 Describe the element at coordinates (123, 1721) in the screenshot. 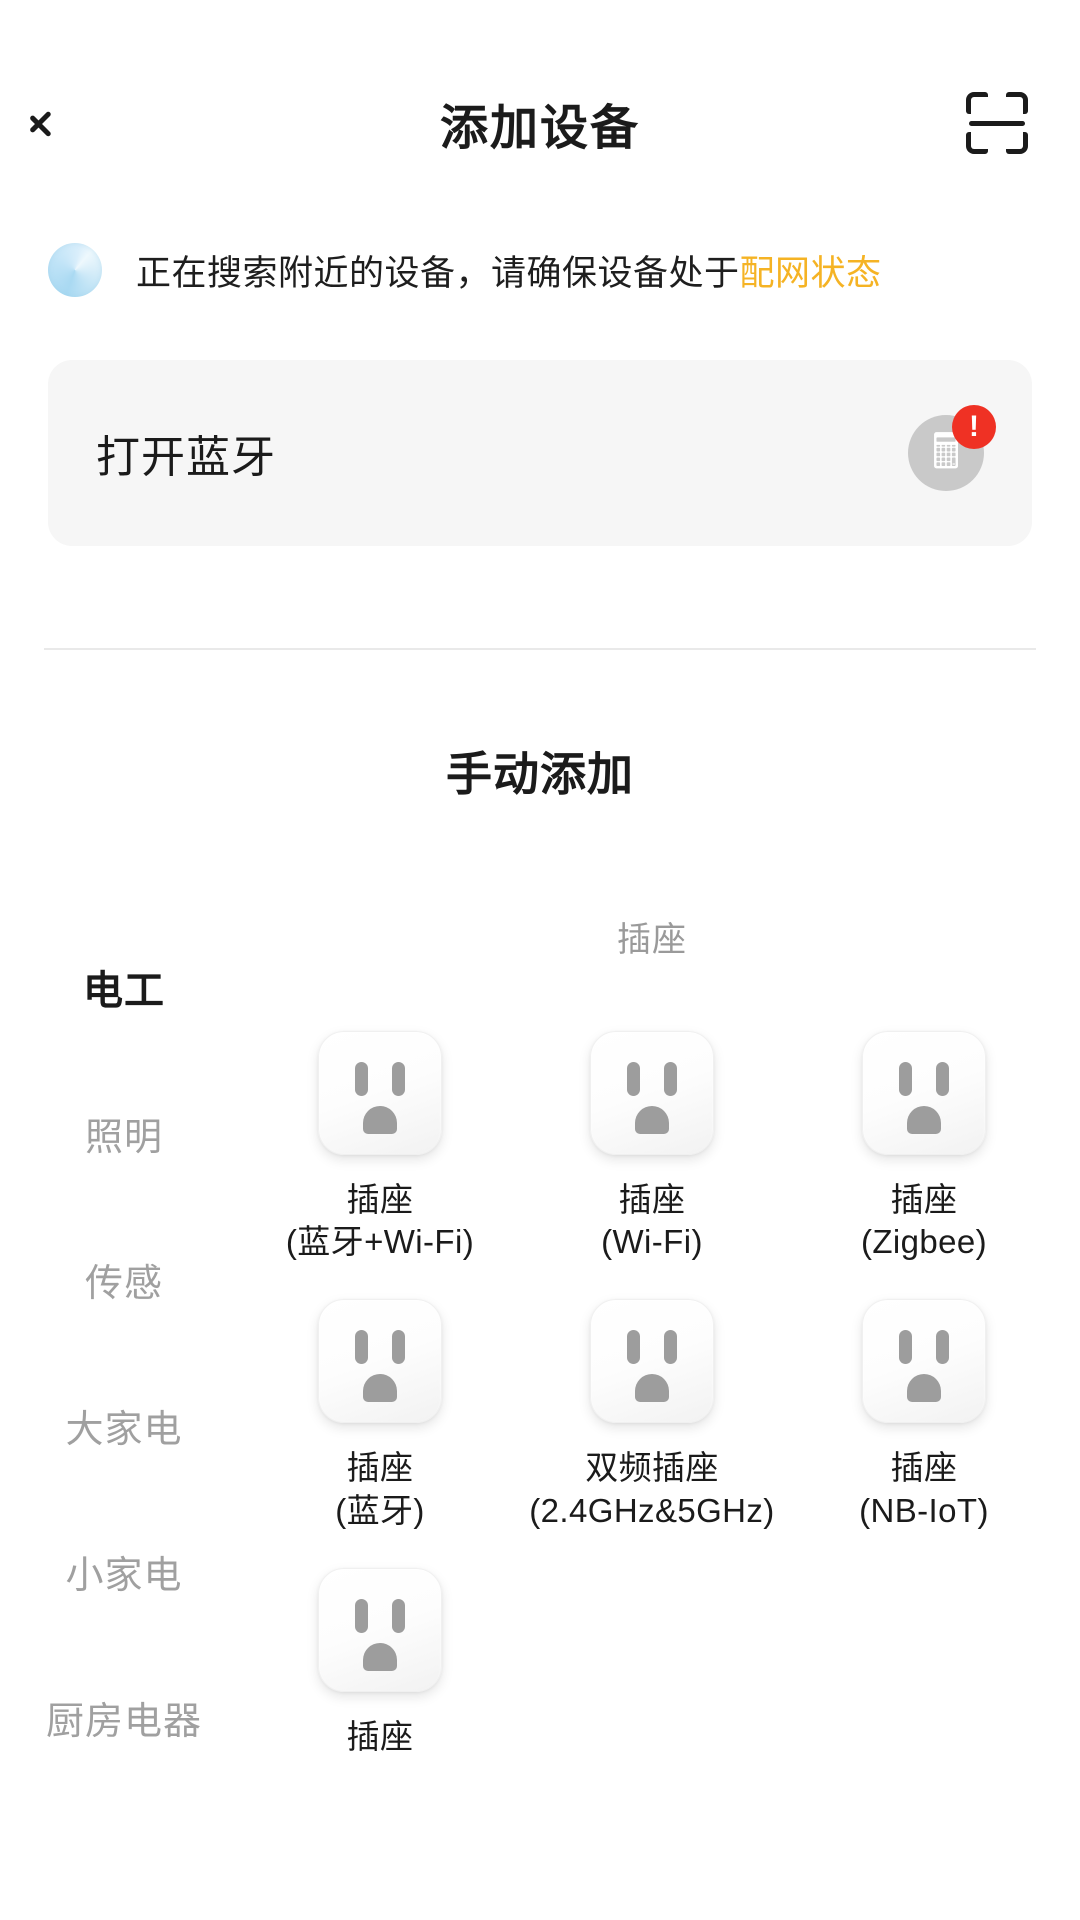

I see `sidebar-item-label: 厨房电器` at that location.